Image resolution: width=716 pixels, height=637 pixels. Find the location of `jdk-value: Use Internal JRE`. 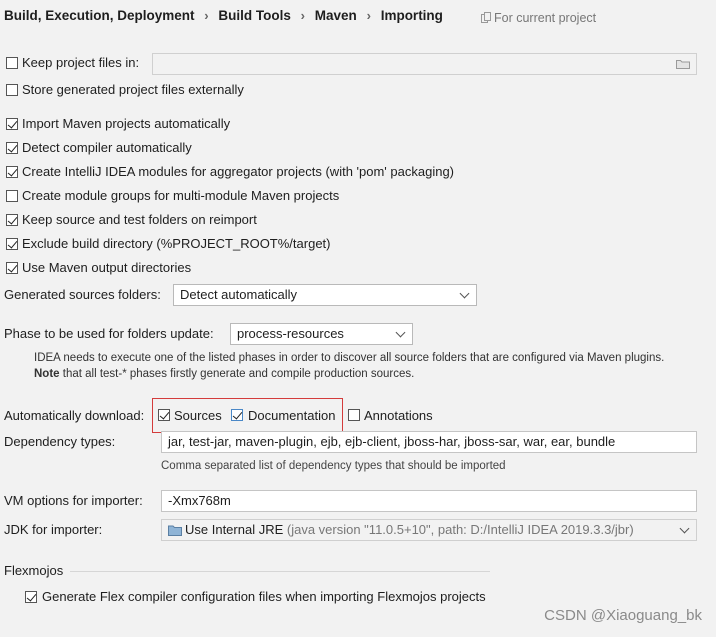

jdk-value: Use Internal JRE is located at coordinates (234, 529).